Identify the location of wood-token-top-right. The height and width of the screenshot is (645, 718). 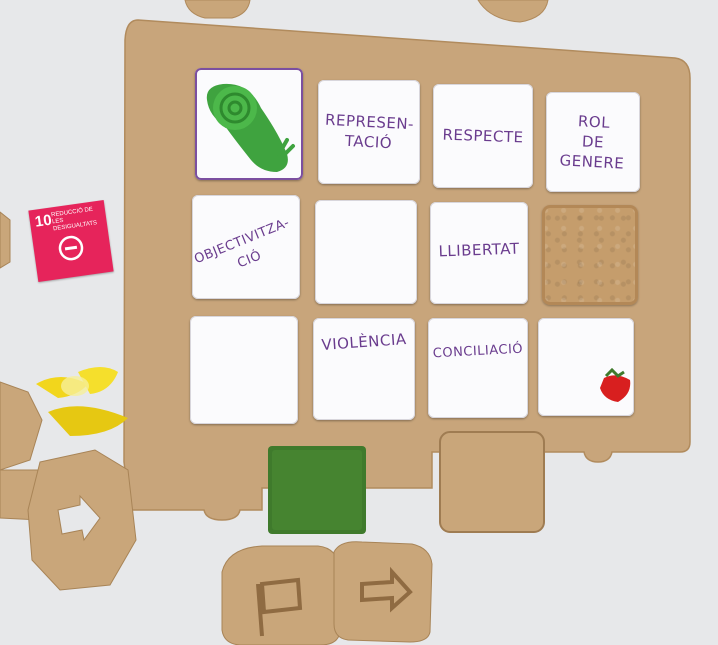
(513, 11).